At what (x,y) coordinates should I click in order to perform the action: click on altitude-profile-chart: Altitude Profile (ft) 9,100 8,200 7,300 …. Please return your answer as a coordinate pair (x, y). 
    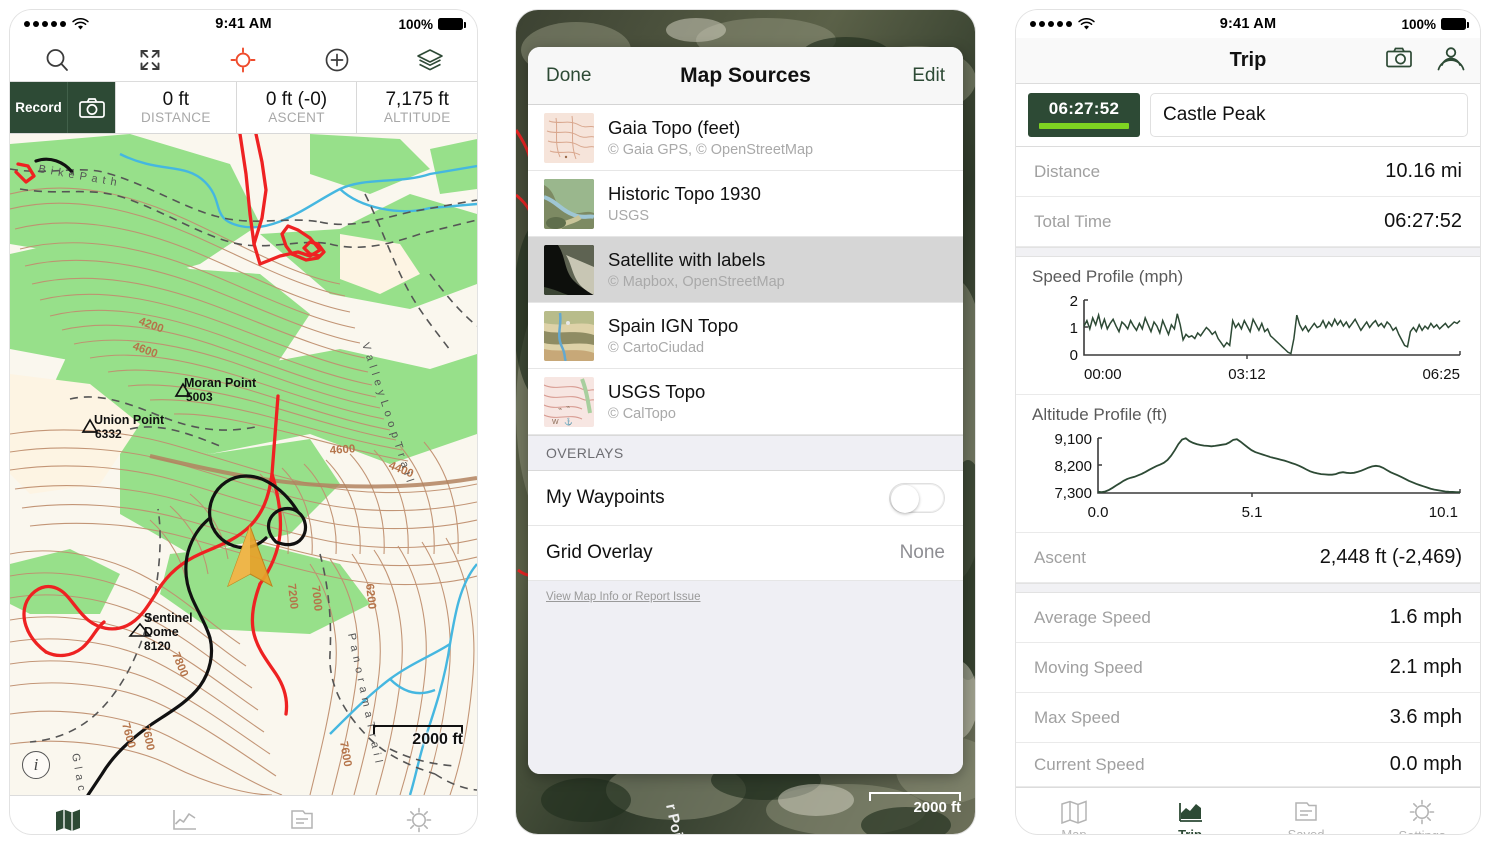
    Looking at the image, I should click on (1248, 464).